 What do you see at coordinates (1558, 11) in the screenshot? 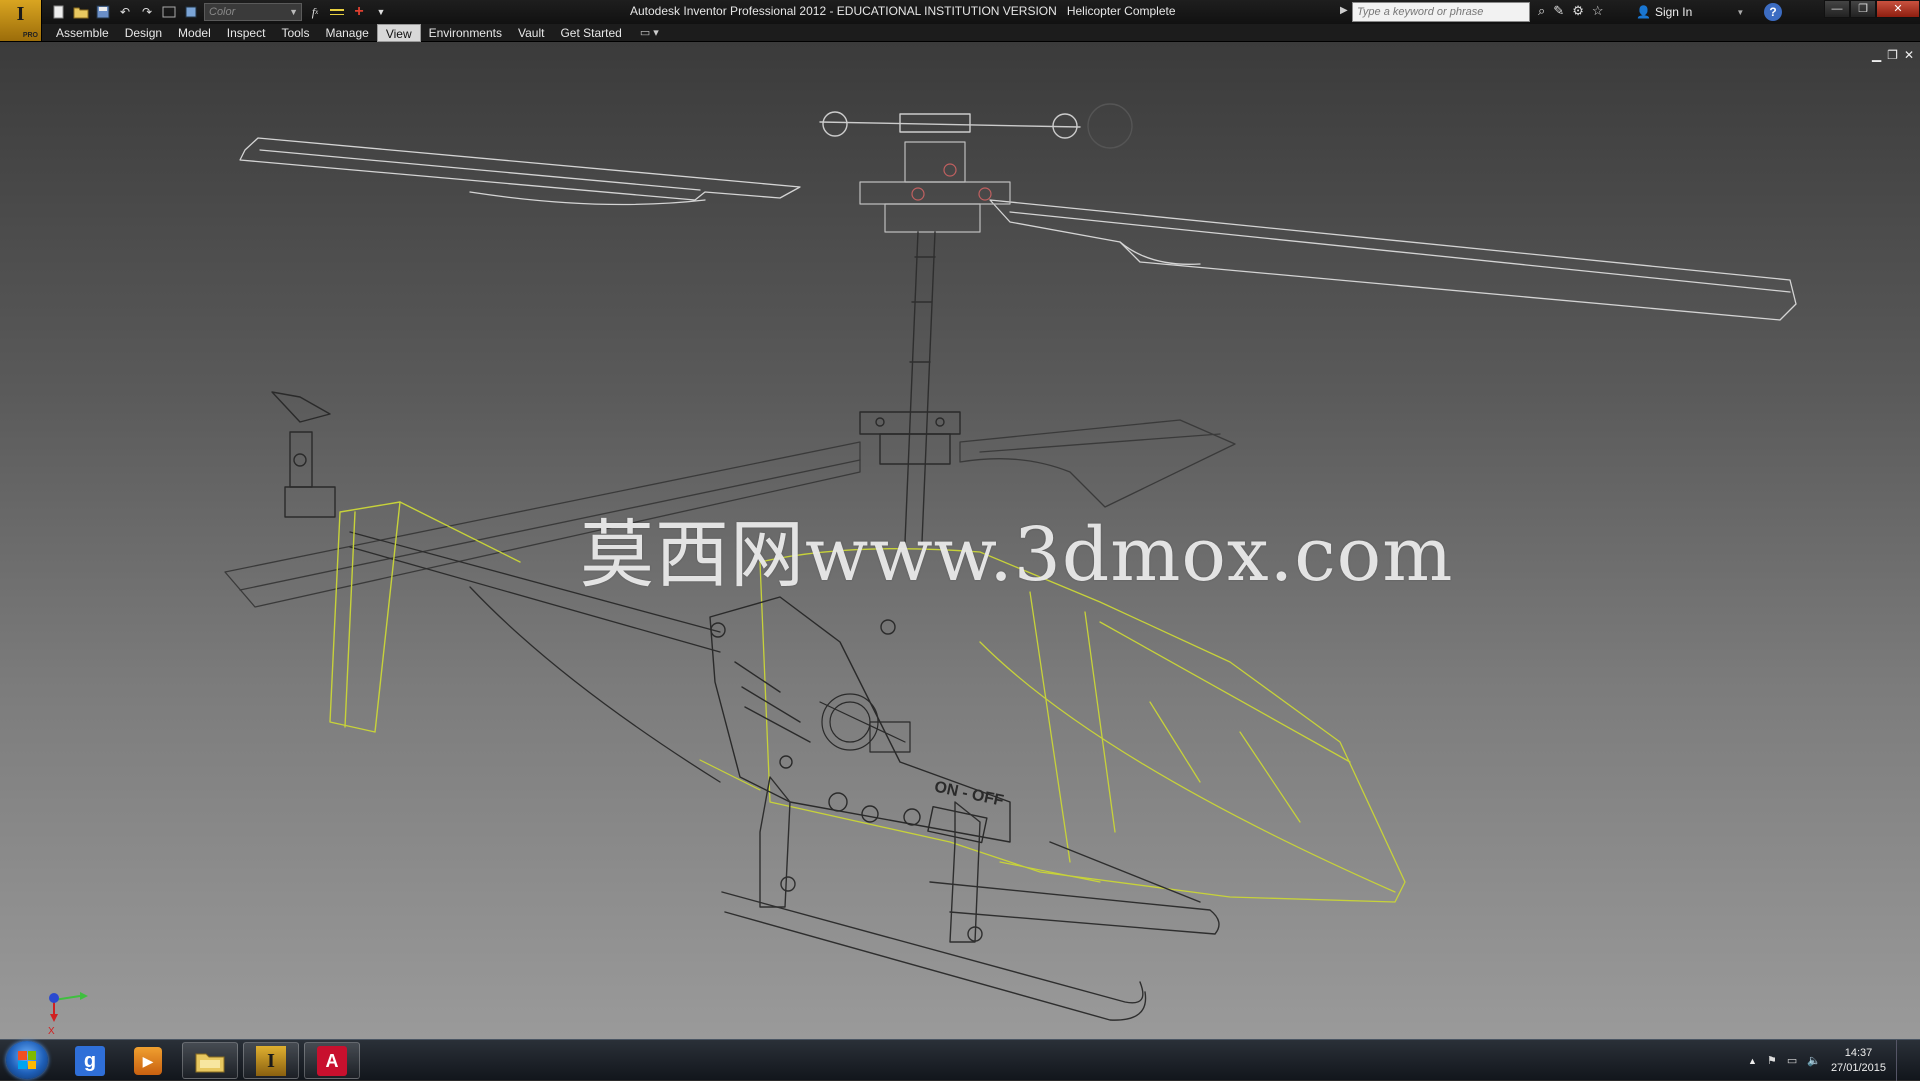
I see `wrench-icon: ✎` at bounding box center [1558, 11].